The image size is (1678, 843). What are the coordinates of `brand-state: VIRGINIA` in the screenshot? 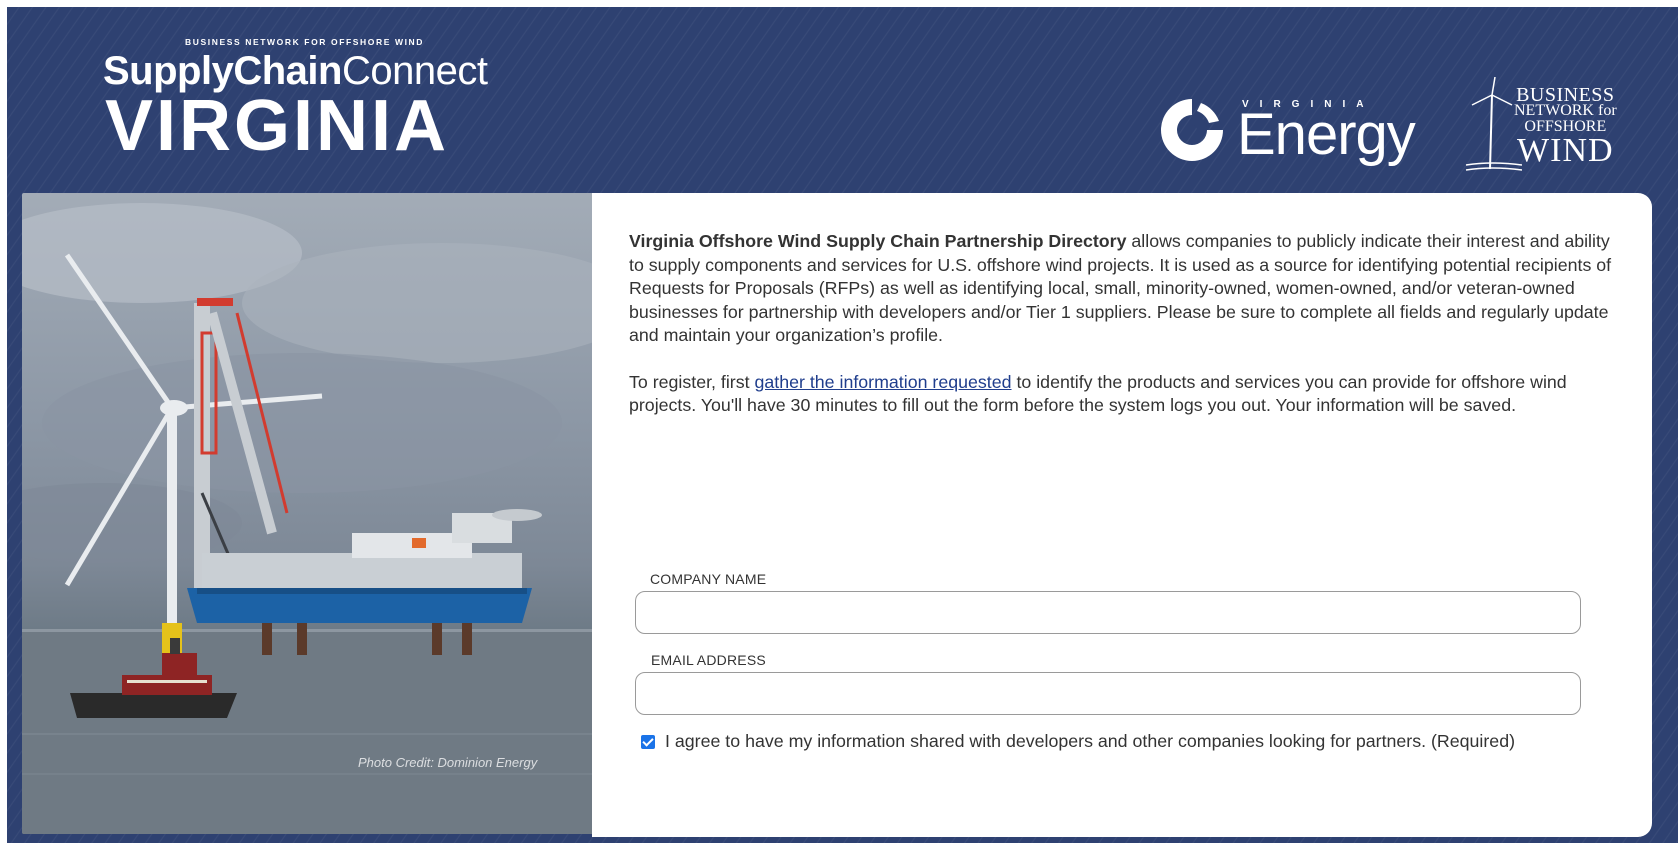 It's located at (277, 126).